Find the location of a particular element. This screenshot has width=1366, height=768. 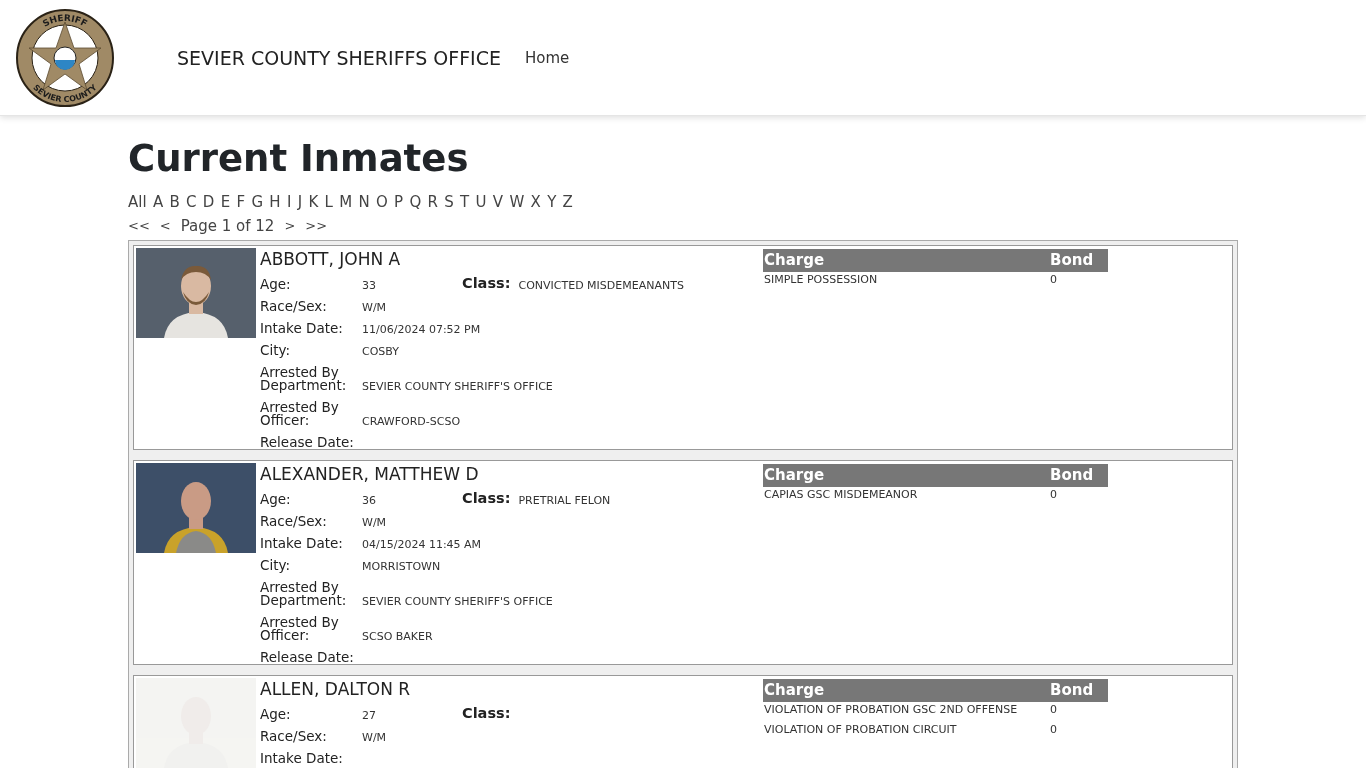

field-value: 11/06/2024 07:52 PM is located at coordinates (422, 330).